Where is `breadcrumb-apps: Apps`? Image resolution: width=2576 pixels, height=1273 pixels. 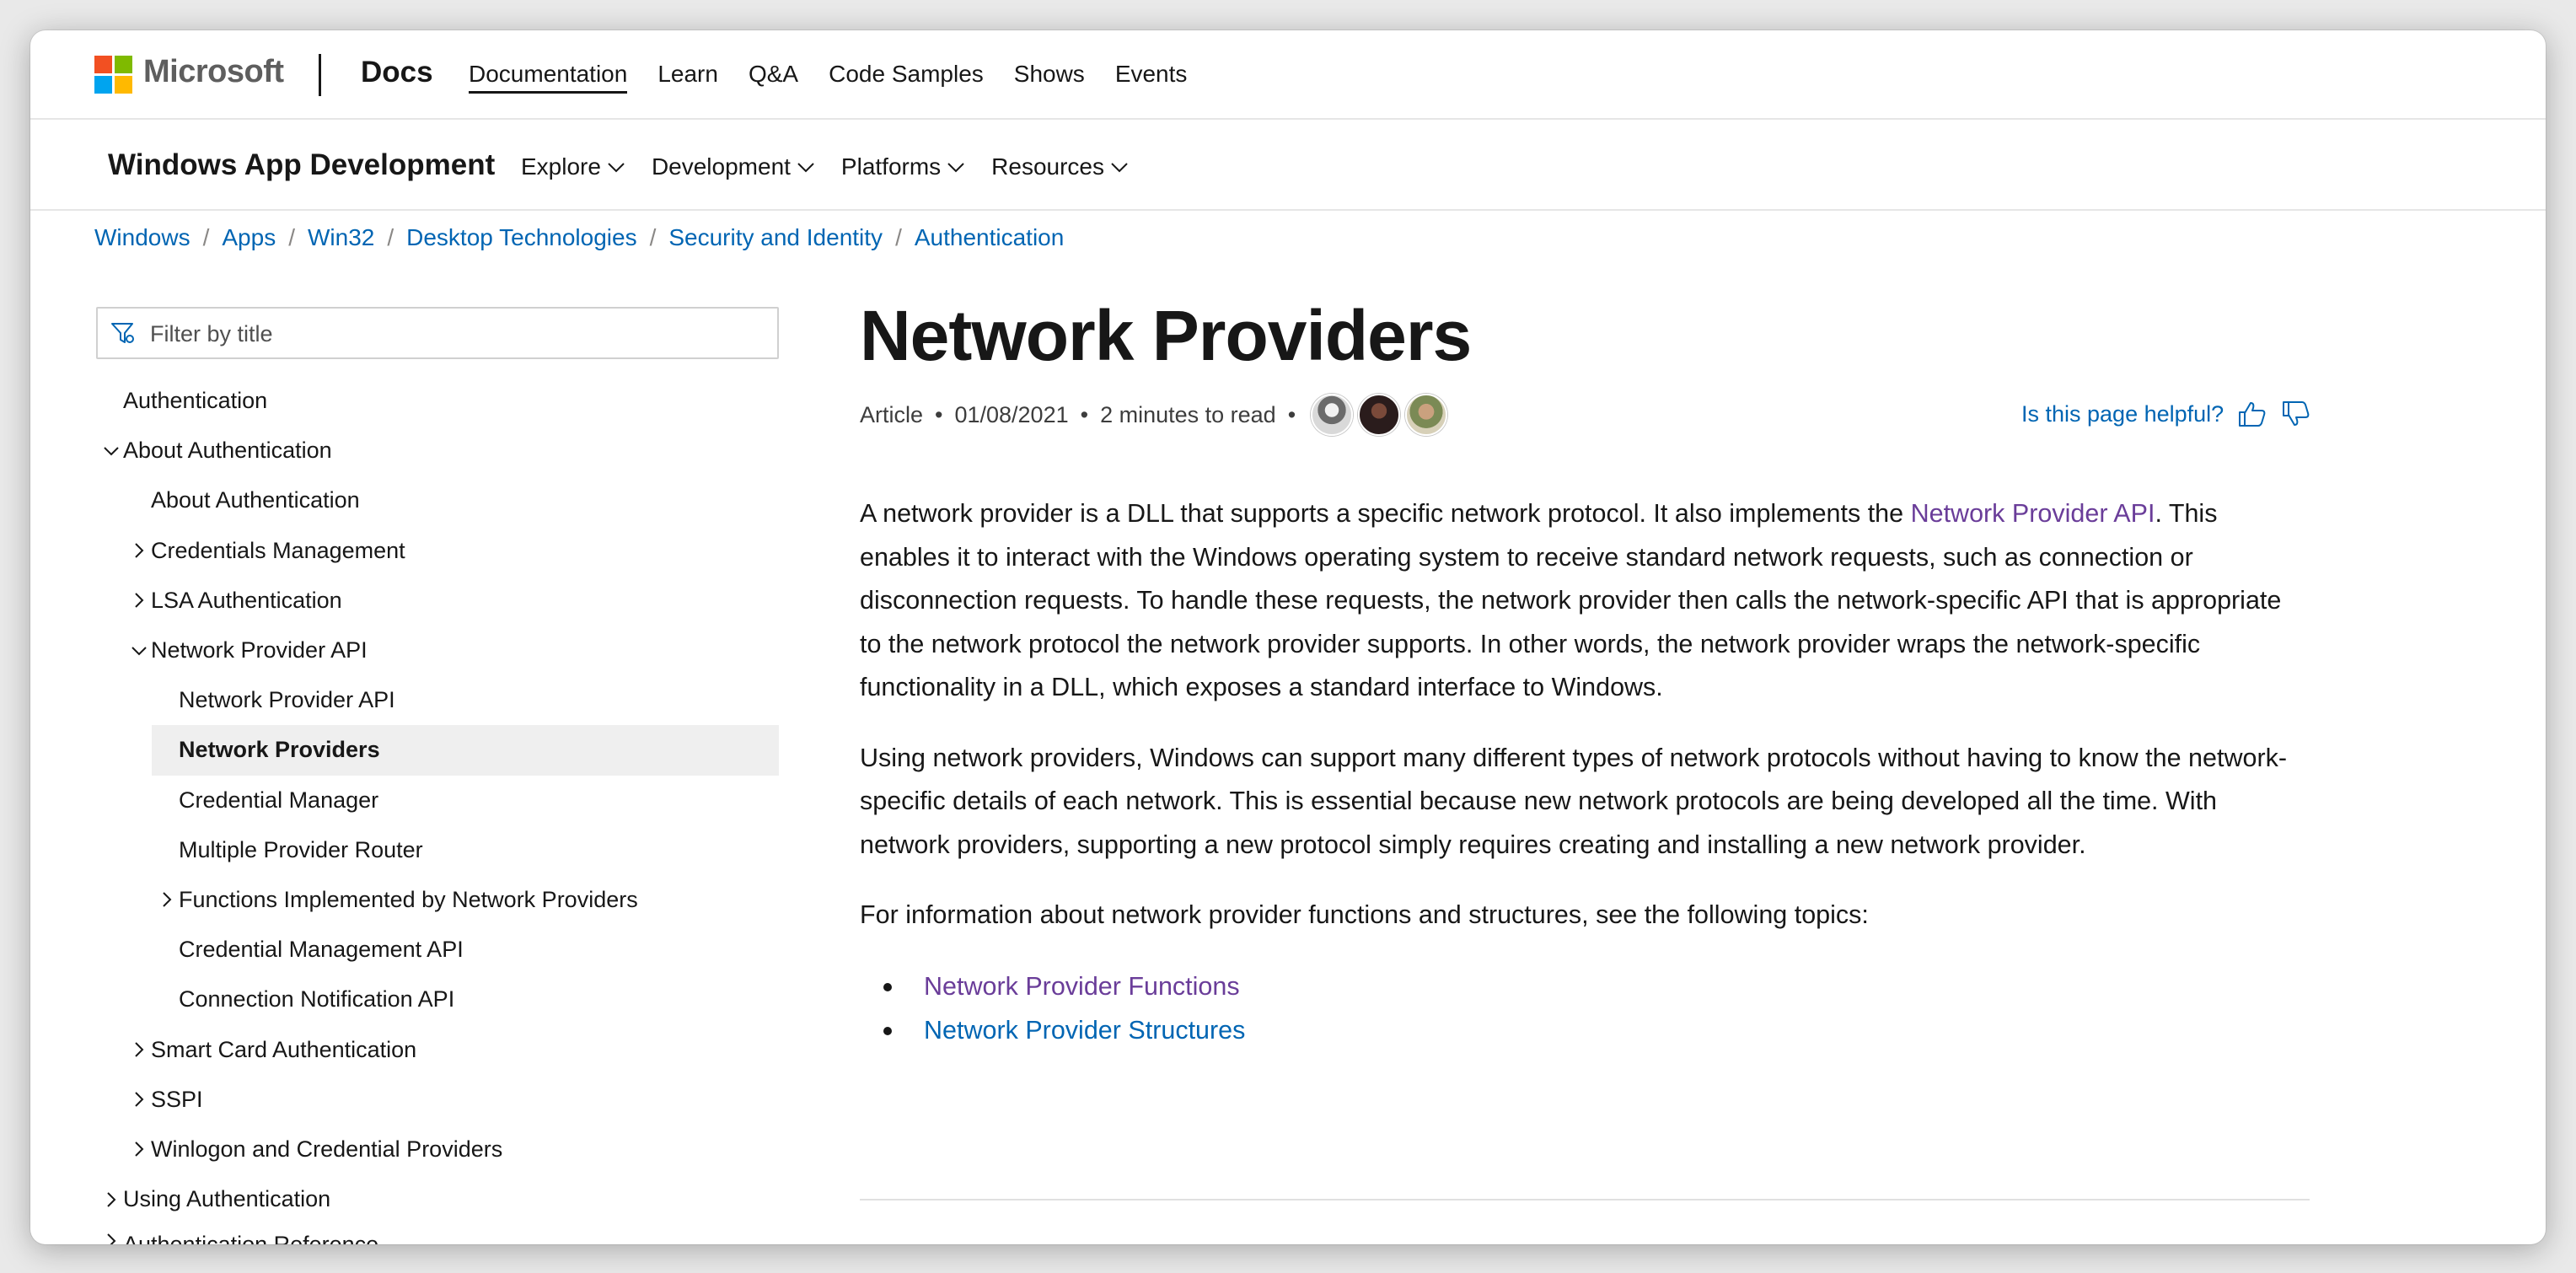
breadcrumb-apps: Apps is located at coordinates (249, 238).